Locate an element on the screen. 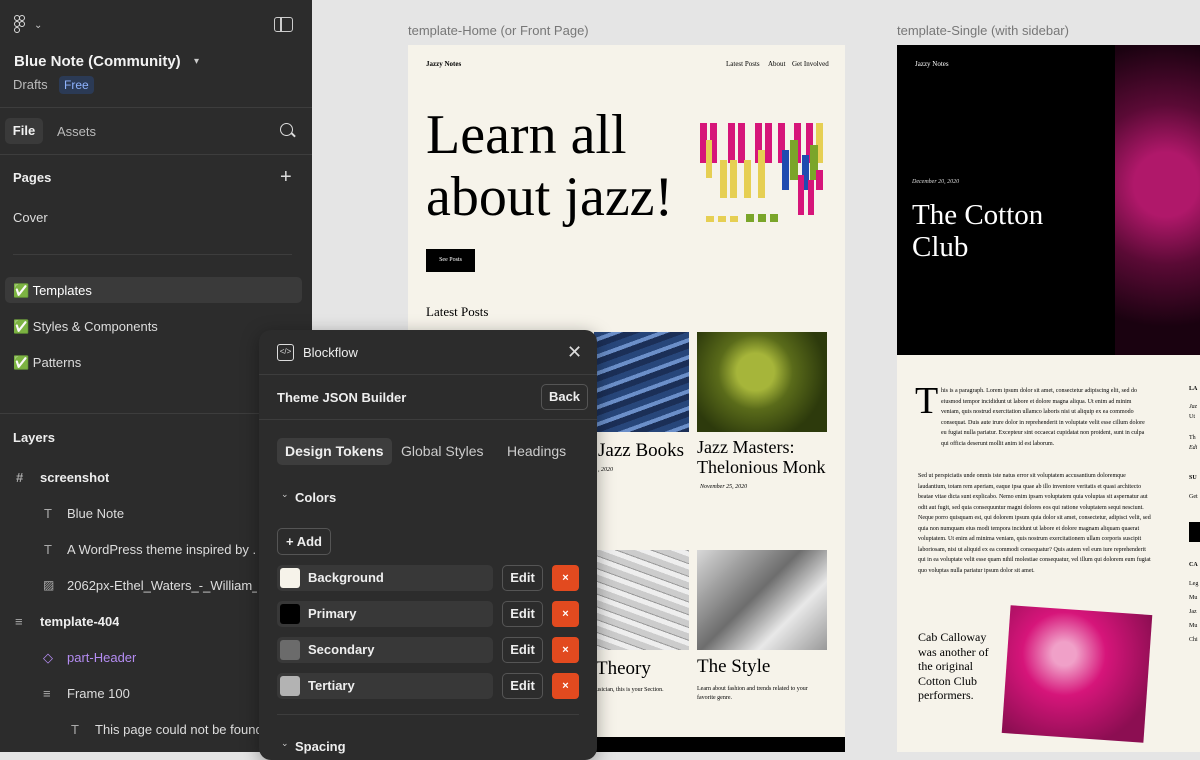  pages-heading: Pages is located at coordinates (32, 177).